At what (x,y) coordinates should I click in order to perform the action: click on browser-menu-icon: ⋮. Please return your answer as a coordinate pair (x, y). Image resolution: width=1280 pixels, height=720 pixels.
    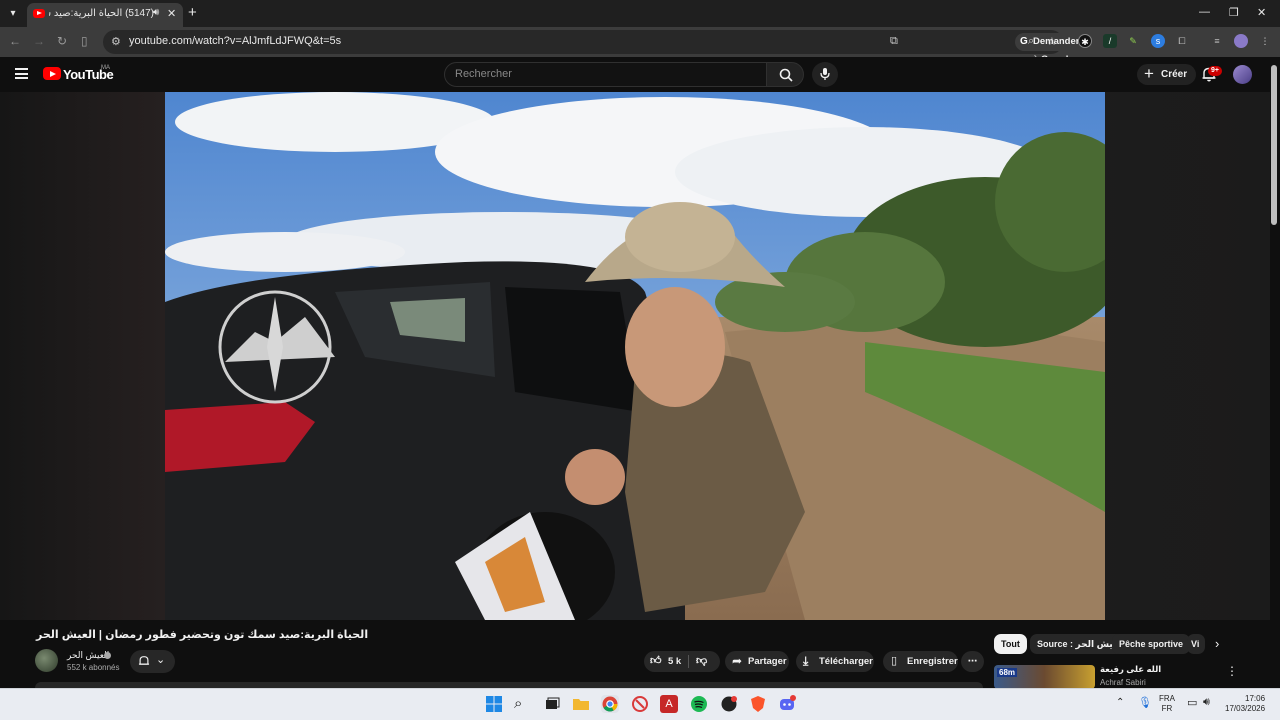
    Looking at the image, I should click on (1265, 41).